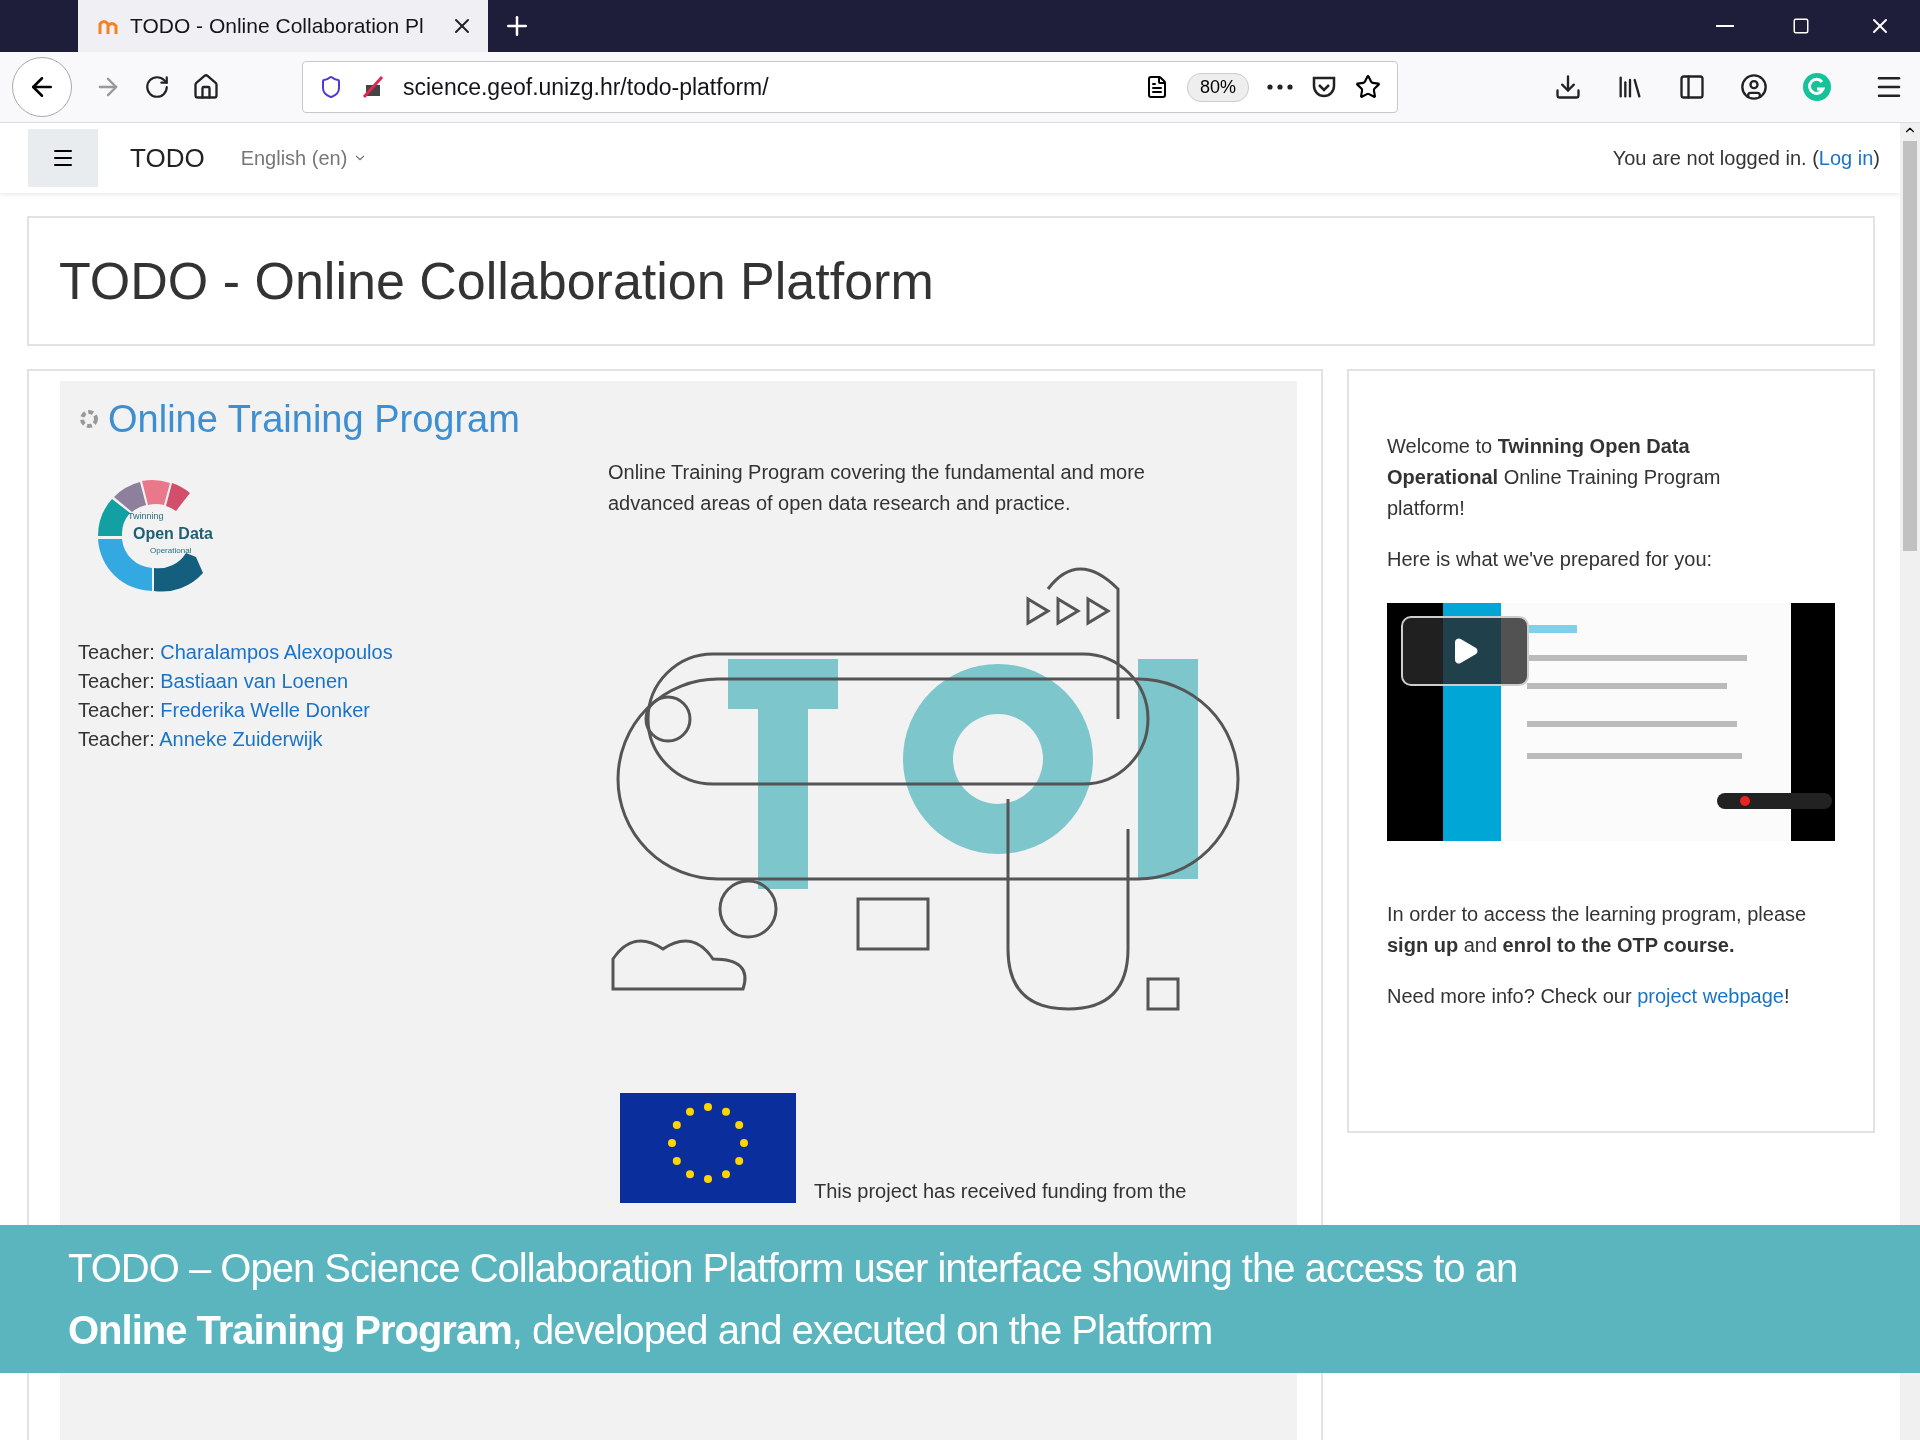 The image size is (1920, 1440). Describe the element at coordinates (1324, 87) in the screenshot. I see `pocket-icon` at that location.